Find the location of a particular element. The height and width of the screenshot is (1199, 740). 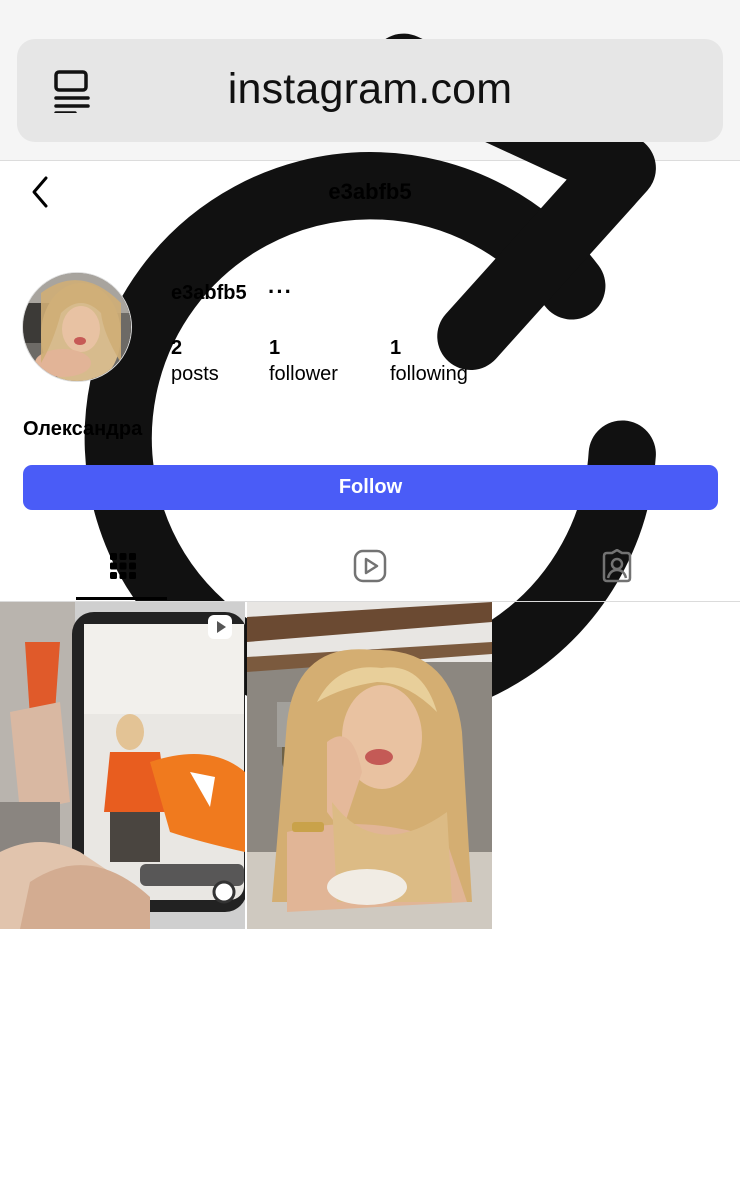

grid-icon is located at coordinates (123, 565).